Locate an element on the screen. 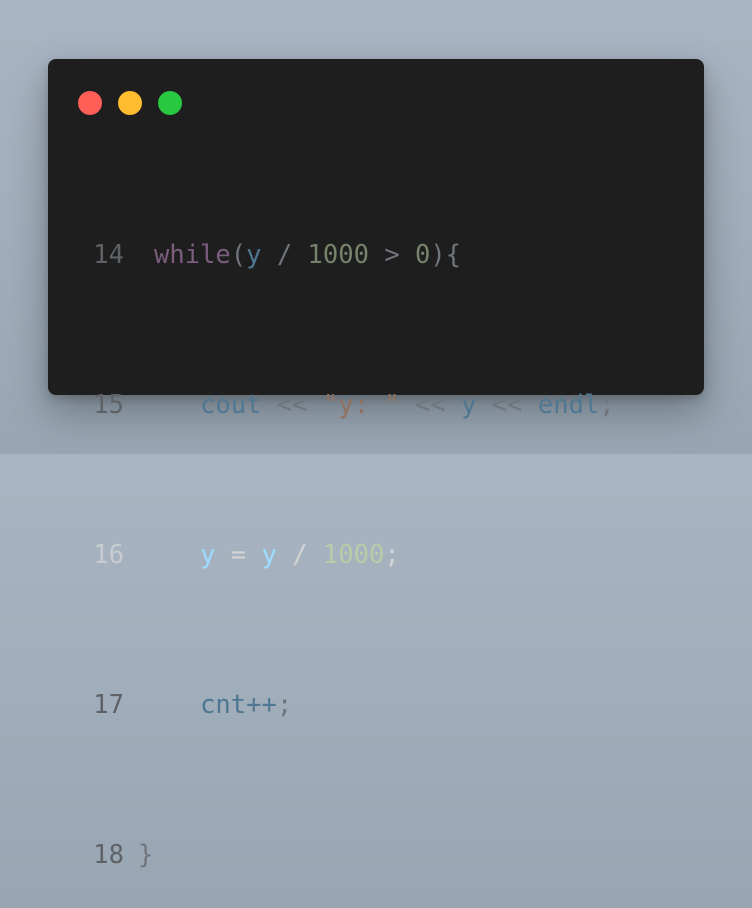 The height and width of the screenshot is (908, 752). operator-token: > is located at coordinates (392, 255).